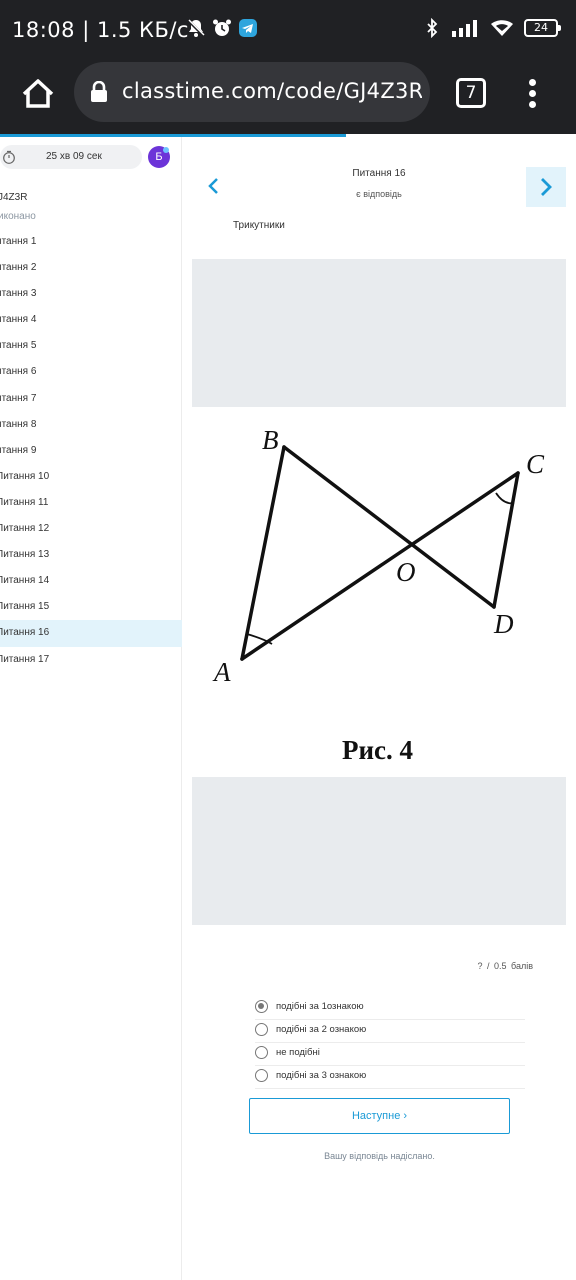  I want to click on sidebar-question-item: Питання 12, so click(91, 529).